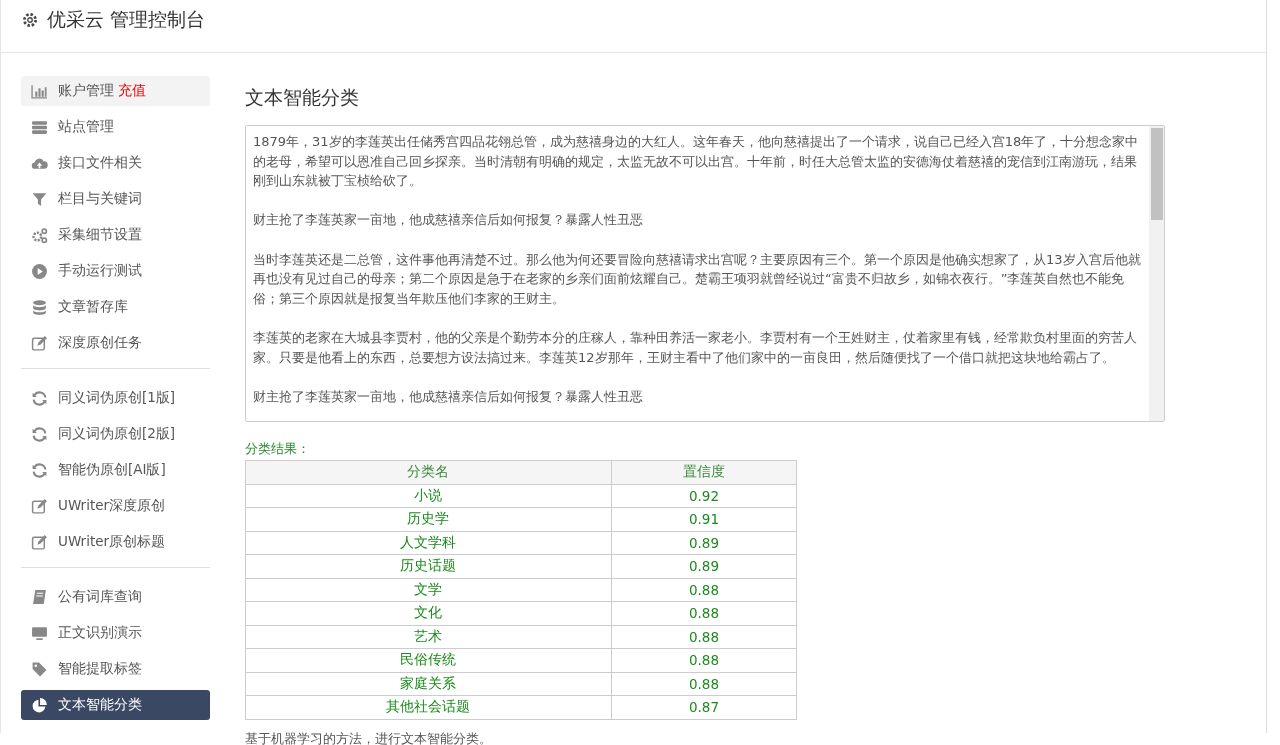 The image size is (1280, 745). I want to click on column-header: 分类名, so click(428, 472).